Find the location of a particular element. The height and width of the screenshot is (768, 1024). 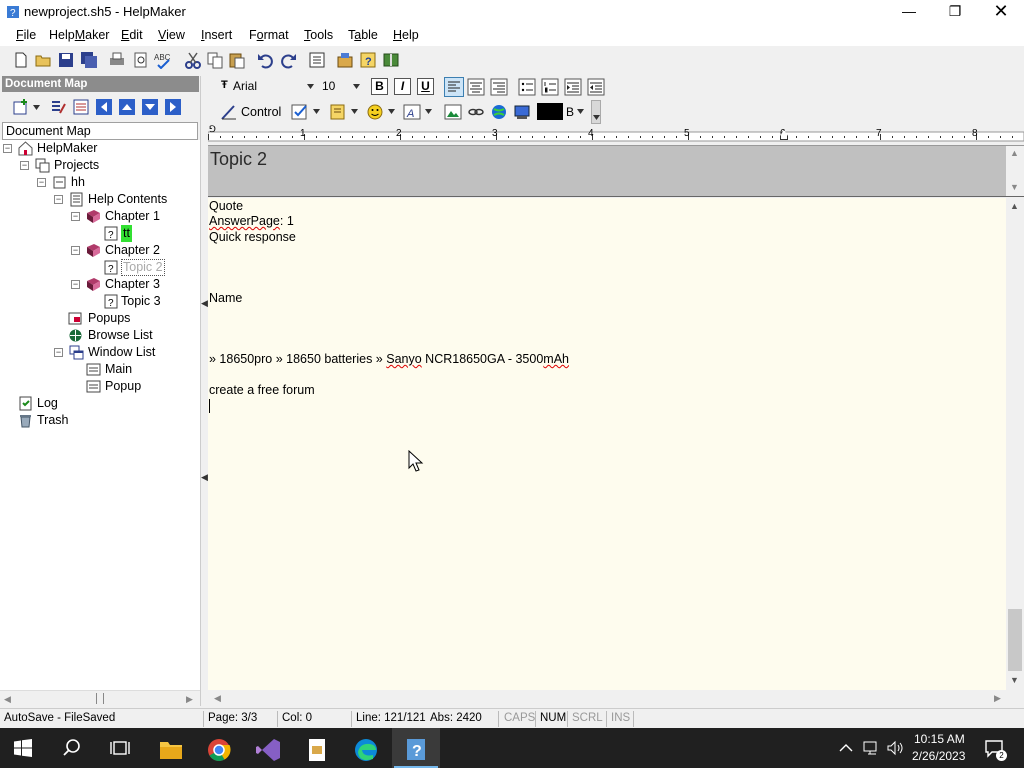

save-all-icon is located at coordinates (89, 60).